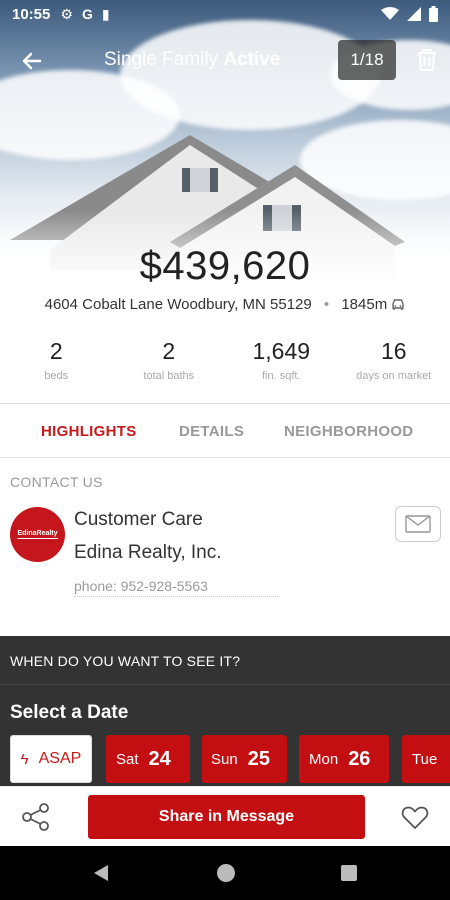 The image size is (450, 900). What do you see at coordinates (394, 366) in the screenshot?
I see `stat-days-on-market: 16 days on market` at bounding box center [394, 366].